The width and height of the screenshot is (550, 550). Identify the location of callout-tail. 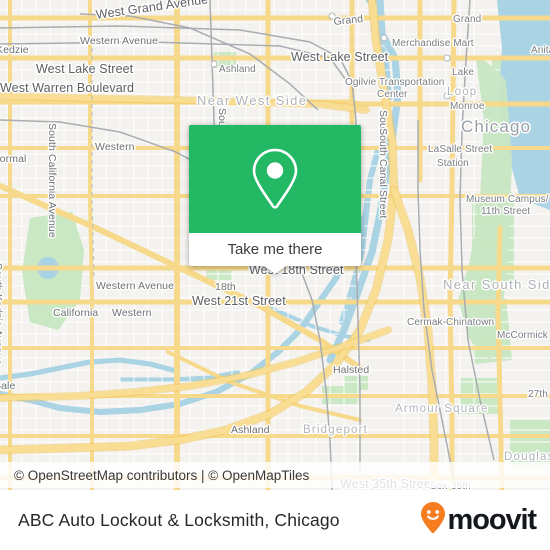
(275, 270).